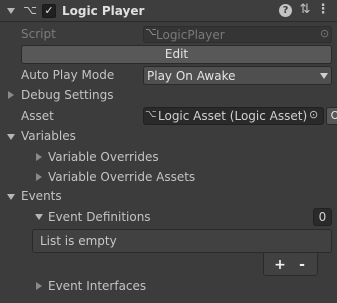 The image size is (337, 303). What do you see at coordinates (11, 197) in the screenshot?
I see `events-foldout-icon` at bounding box center [11, 197].